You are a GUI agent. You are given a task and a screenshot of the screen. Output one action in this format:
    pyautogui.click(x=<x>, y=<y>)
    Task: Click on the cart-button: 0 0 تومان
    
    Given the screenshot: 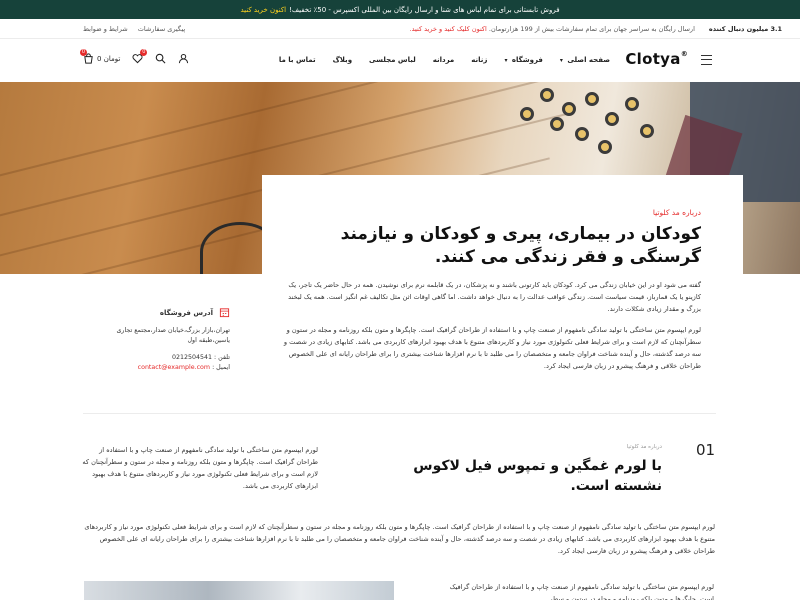 What is the action you would take?
    pyautogui.click(x=100, y=56)
    